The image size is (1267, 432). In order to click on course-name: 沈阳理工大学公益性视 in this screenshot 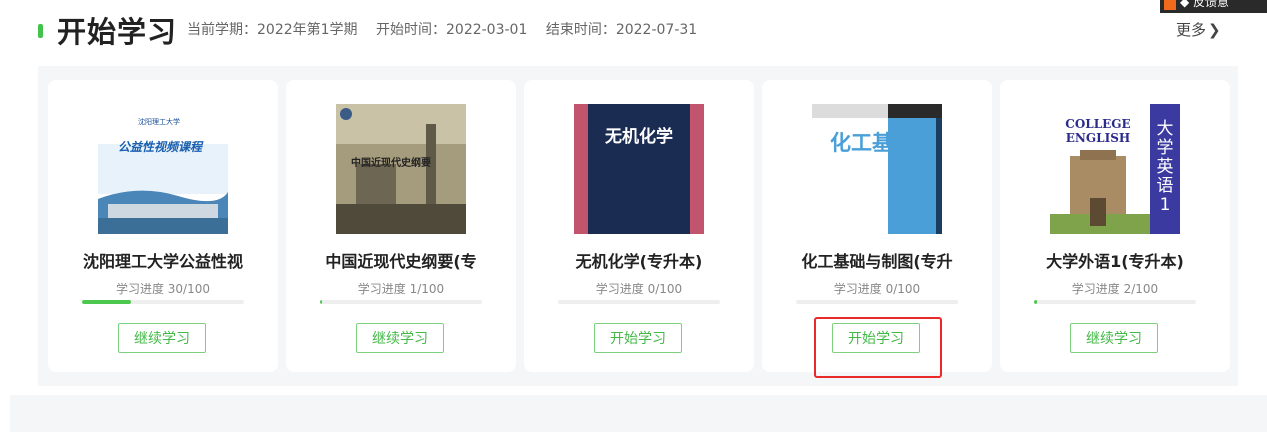, I will do `click(163, 262)`.